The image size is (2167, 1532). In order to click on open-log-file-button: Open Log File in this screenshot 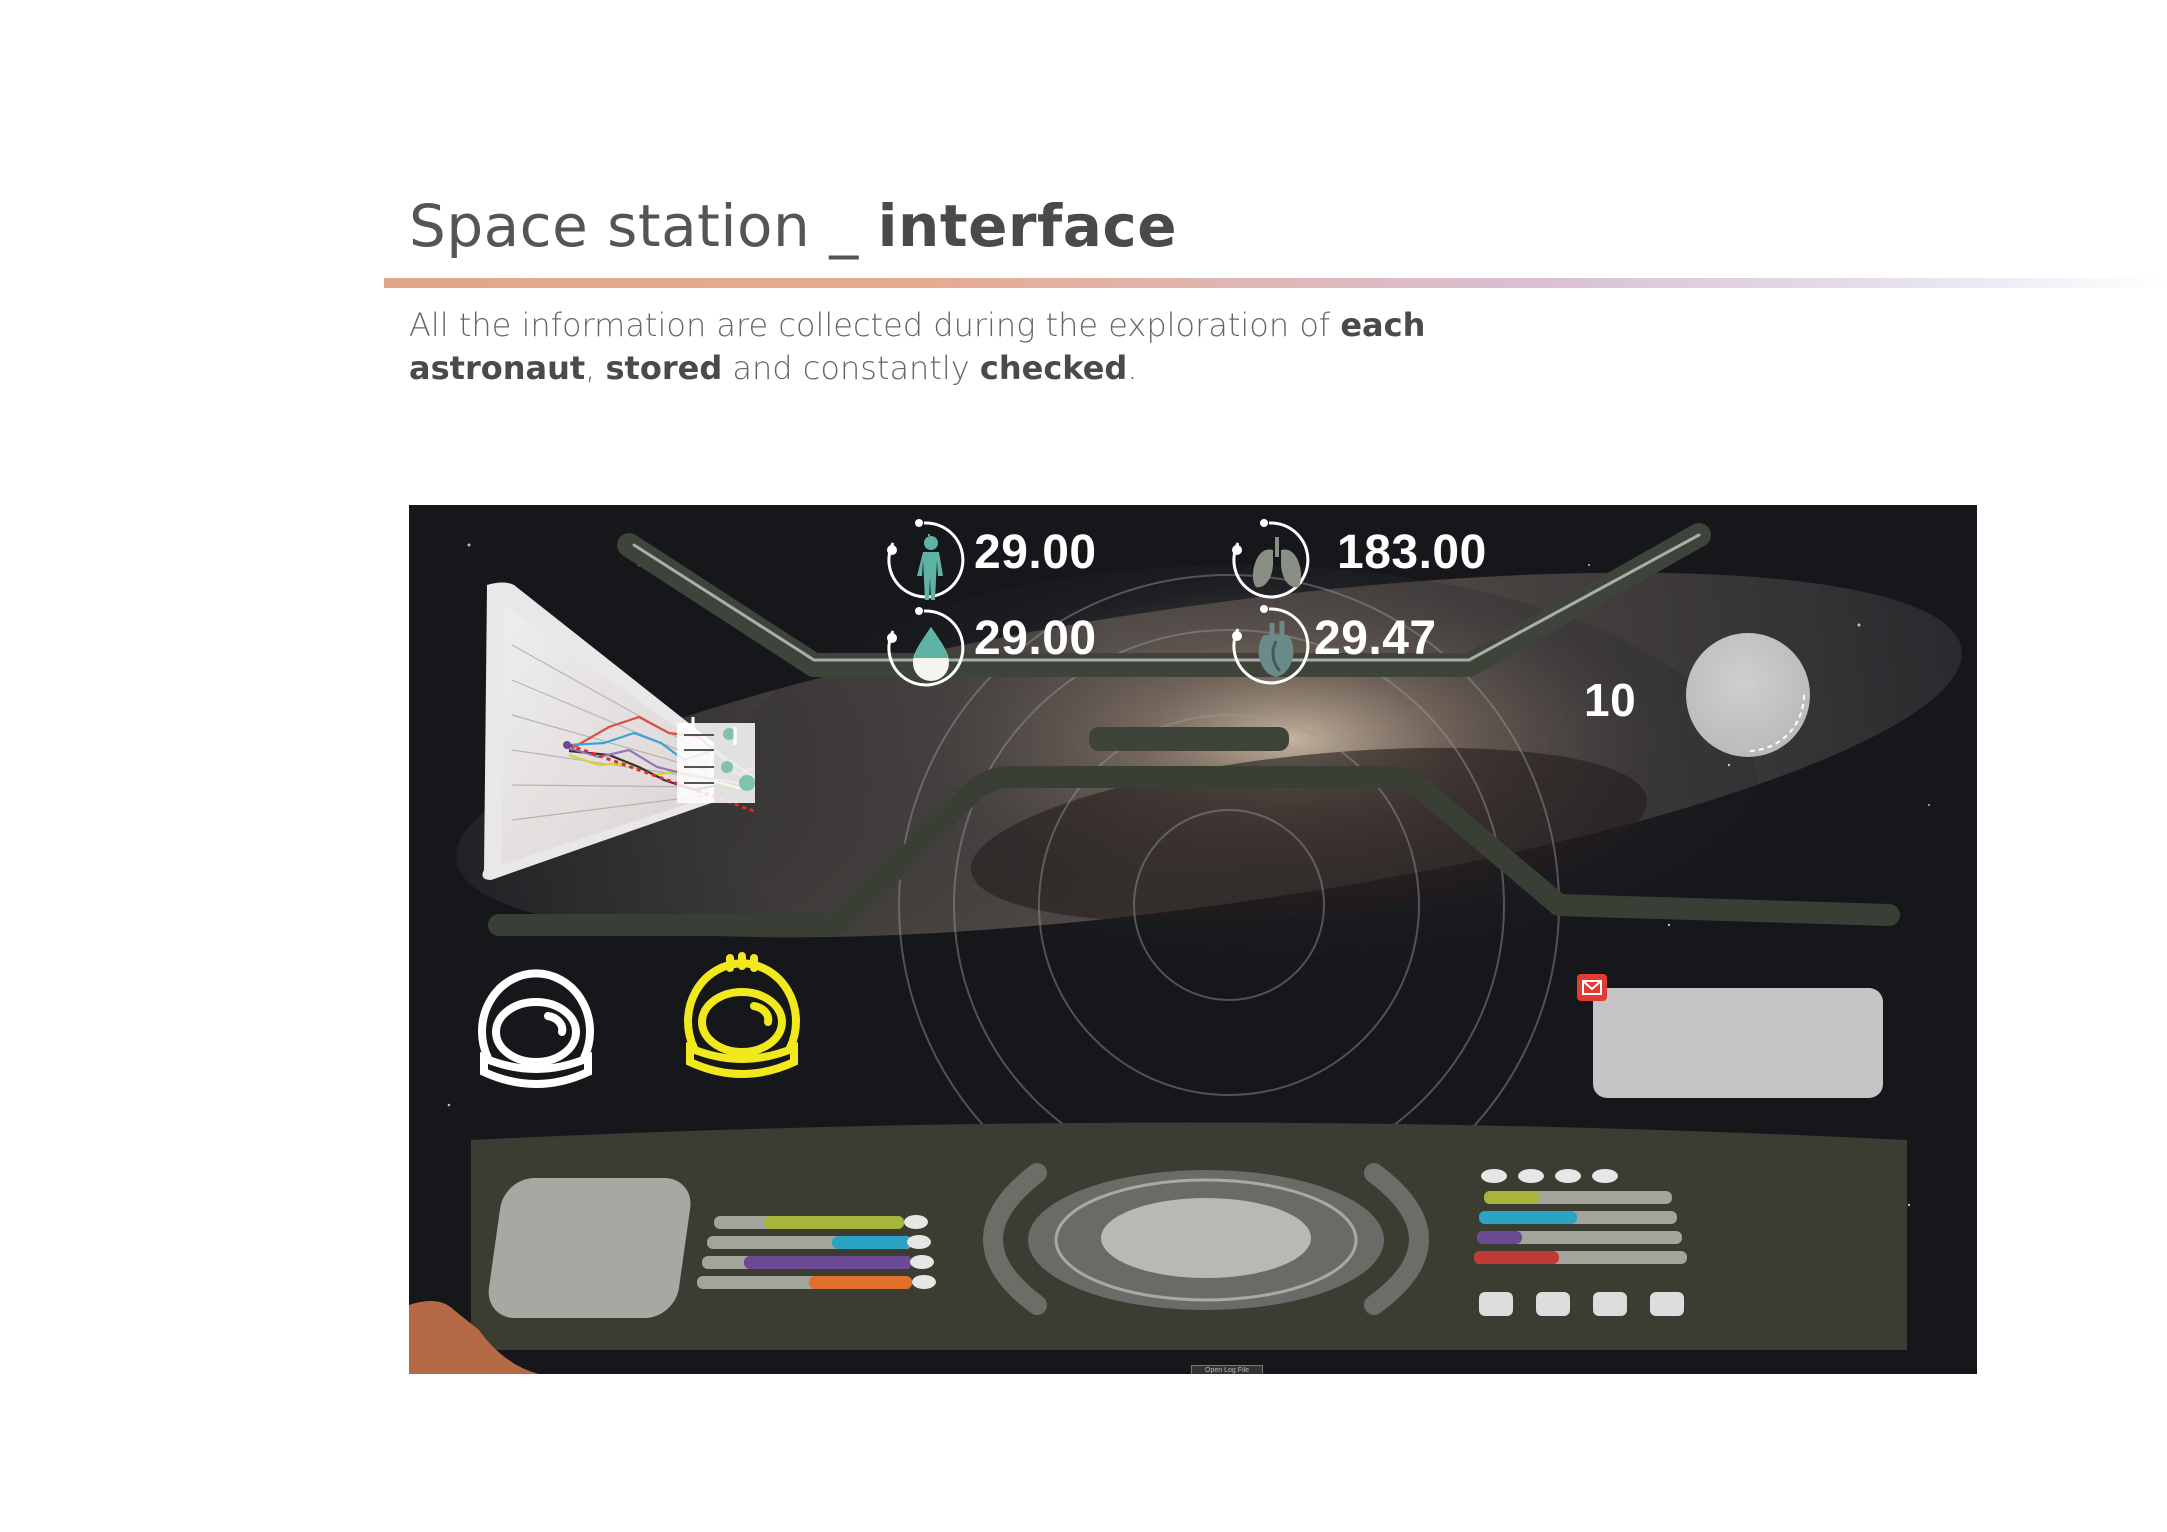, I will do `click(1227, 1369)`.